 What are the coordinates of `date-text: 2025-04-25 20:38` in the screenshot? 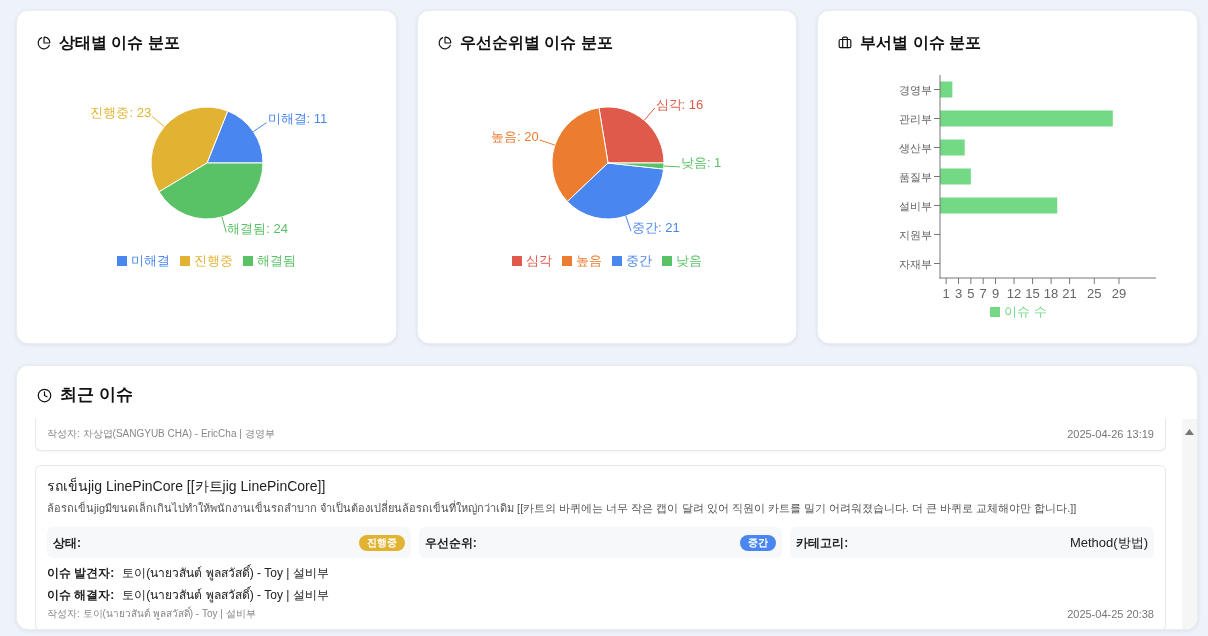 It's located at (1110, 614).